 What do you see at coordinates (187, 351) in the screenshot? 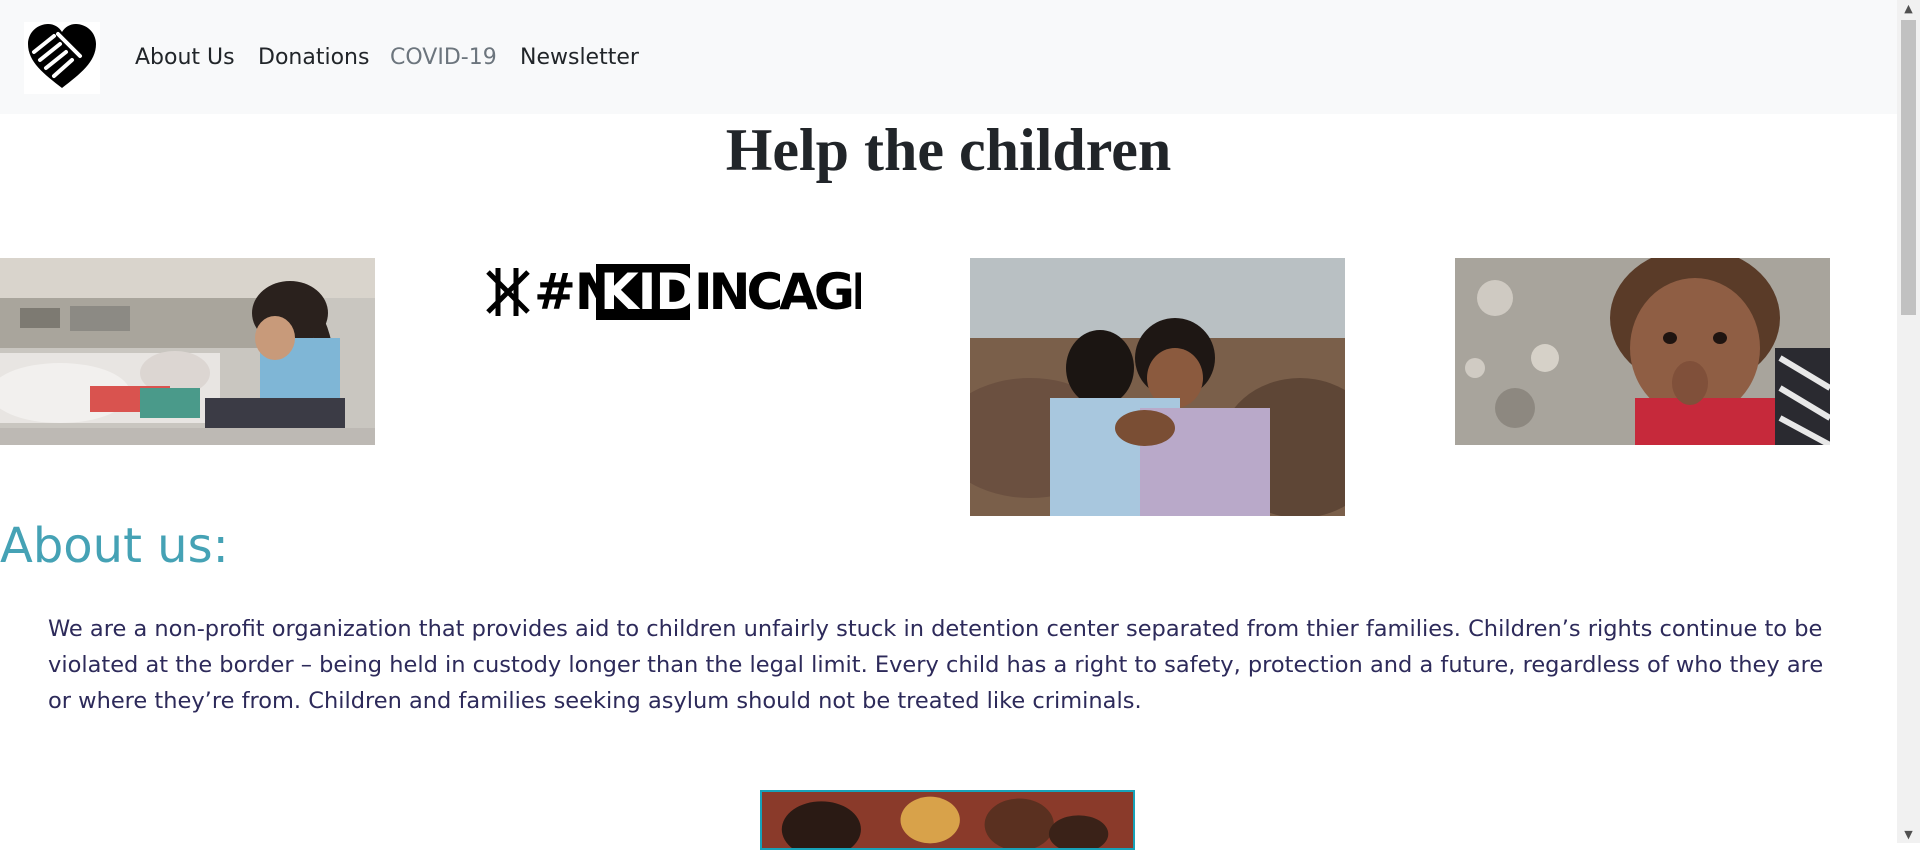
I see `photo-children-detention` at bounding box center [187, 351].